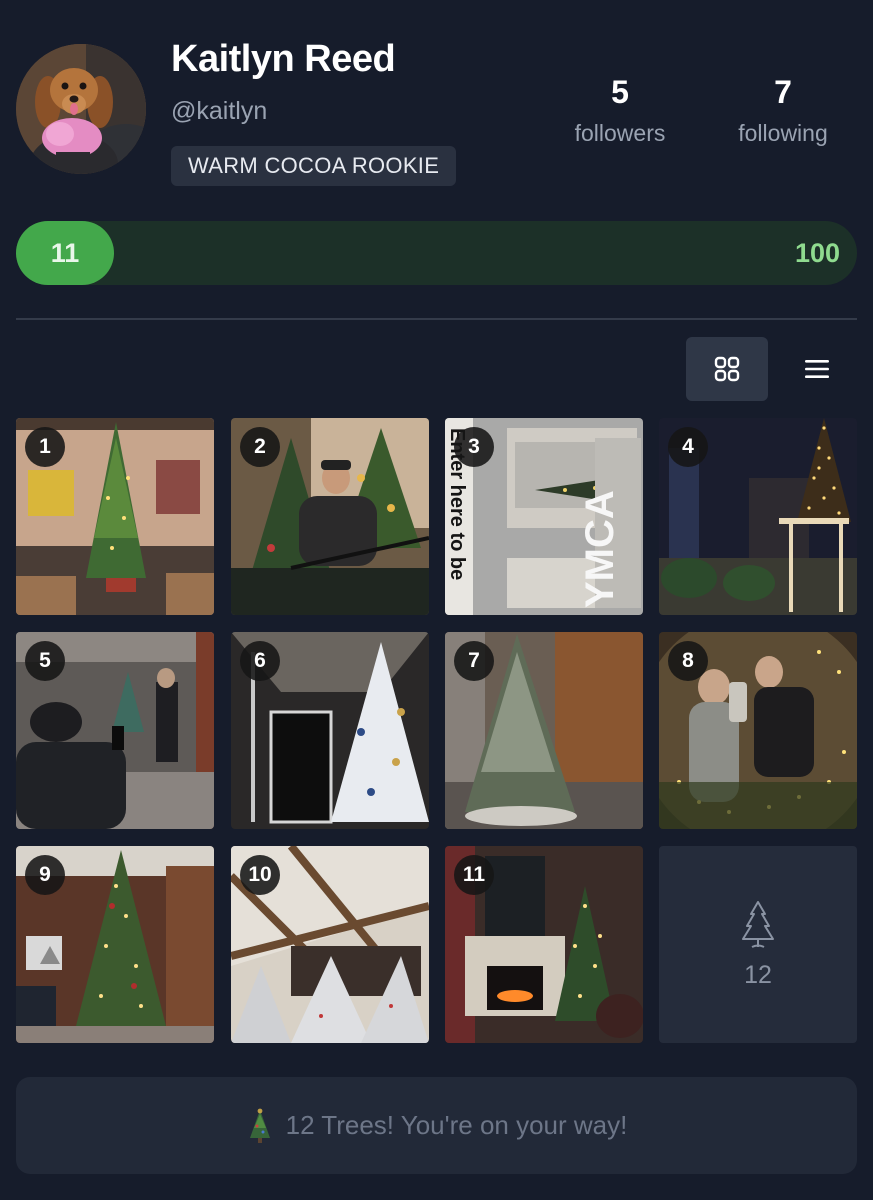  What do you see at coordinates (45, 447) in the screenshot?
I see `tree-number: 1` at bounding box center [45, 447].